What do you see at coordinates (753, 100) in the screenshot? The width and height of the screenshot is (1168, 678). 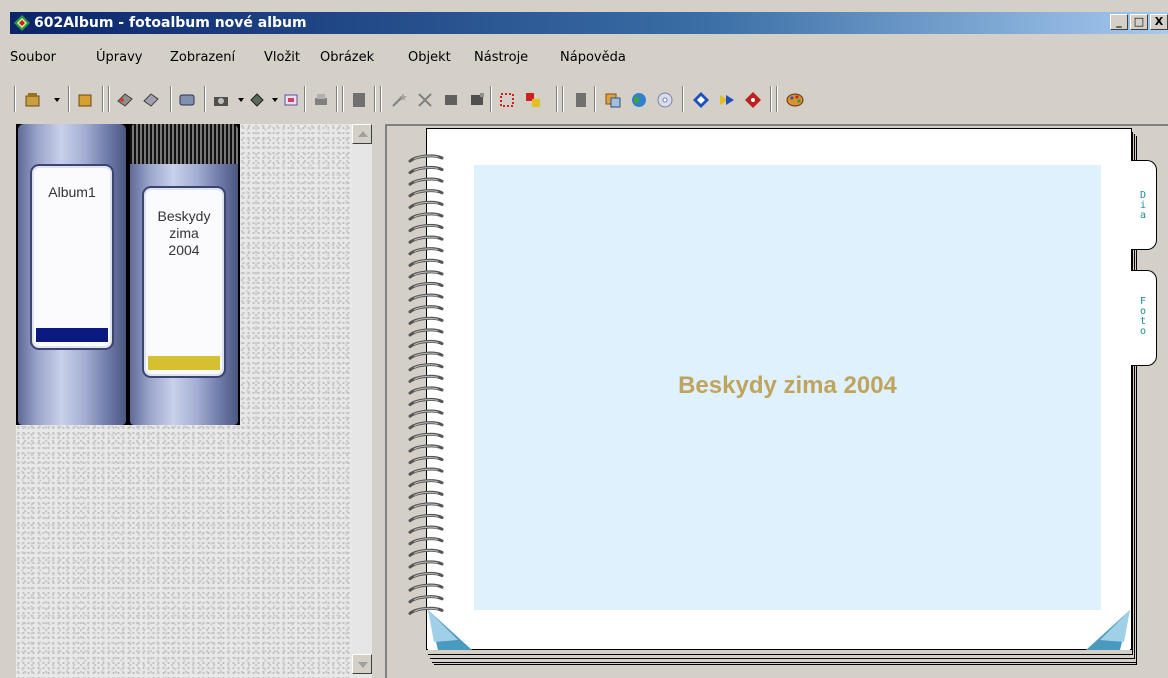 I see `diamond-icon` at bounding box center [753, 100].